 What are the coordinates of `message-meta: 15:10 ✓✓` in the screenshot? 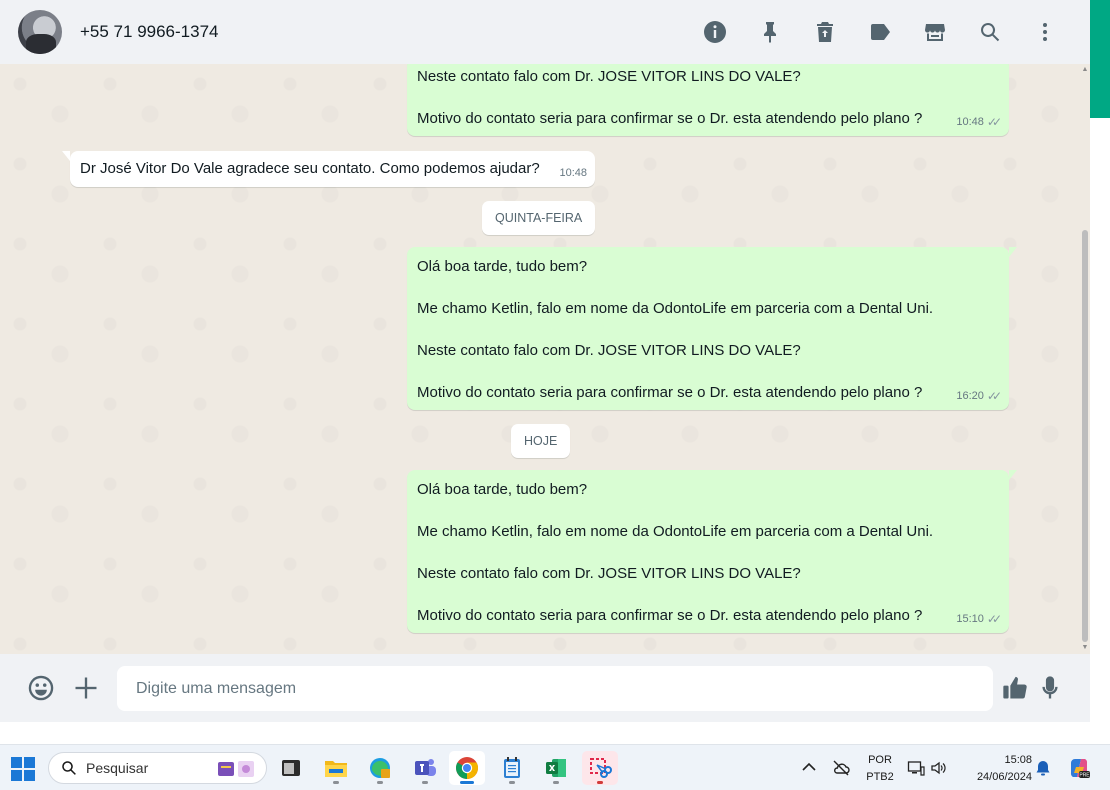 It's located at (979, 619).